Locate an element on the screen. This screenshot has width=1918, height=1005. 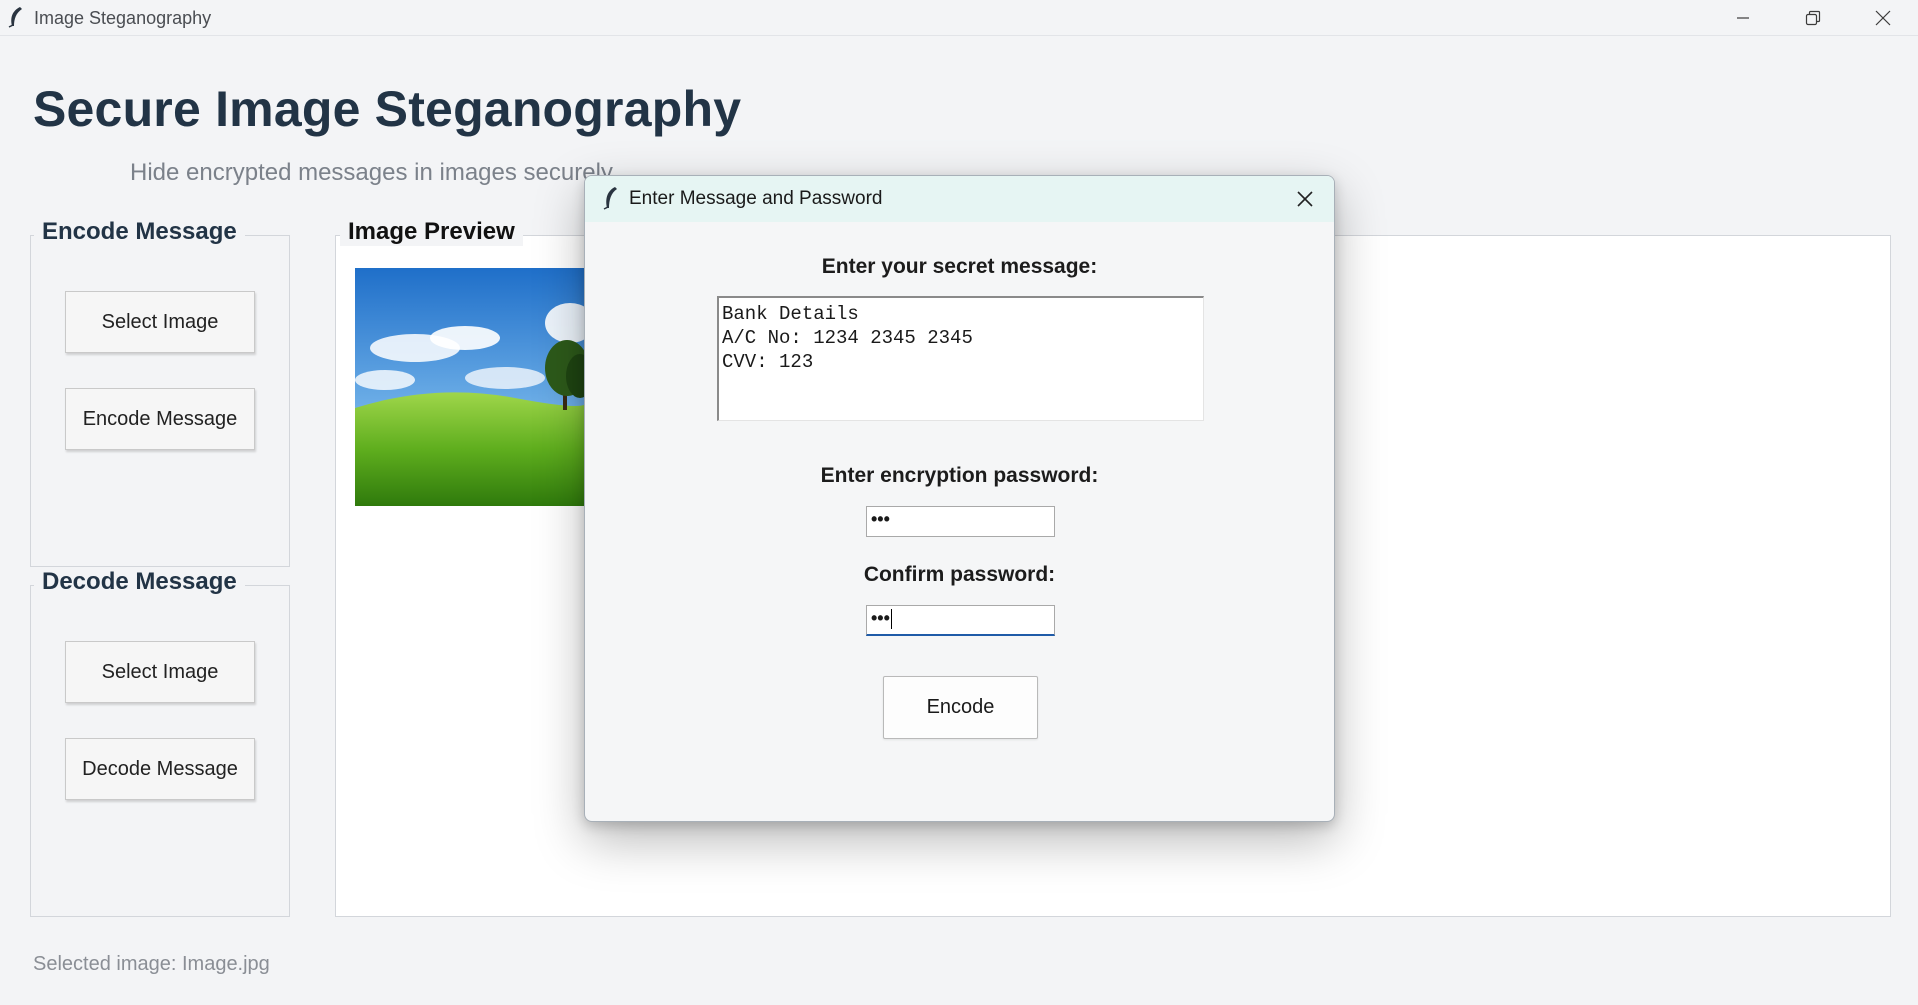
decode-panel-title: Decode Message is located at coordinates (139, 582).